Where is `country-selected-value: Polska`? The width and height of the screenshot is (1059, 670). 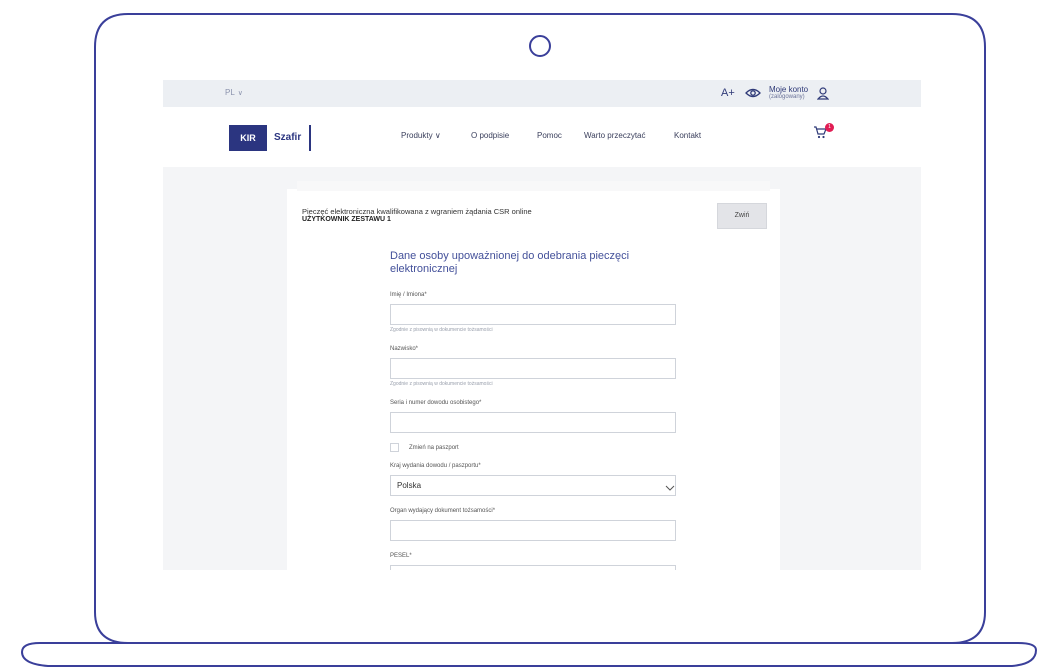 country-selected-value: Polska is located at coordinates (409, 485).